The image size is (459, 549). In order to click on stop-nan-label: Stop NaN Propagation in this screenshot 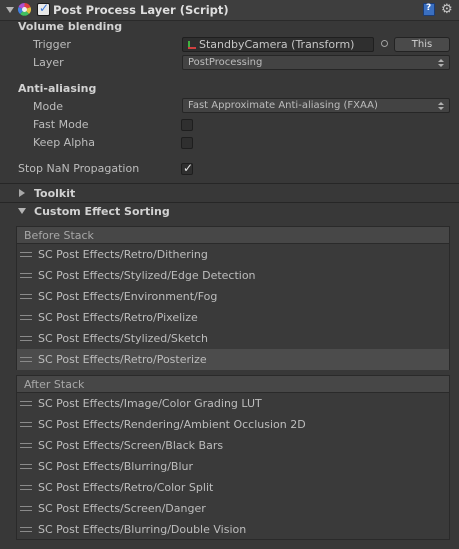, I will do `click(79, 168)`.